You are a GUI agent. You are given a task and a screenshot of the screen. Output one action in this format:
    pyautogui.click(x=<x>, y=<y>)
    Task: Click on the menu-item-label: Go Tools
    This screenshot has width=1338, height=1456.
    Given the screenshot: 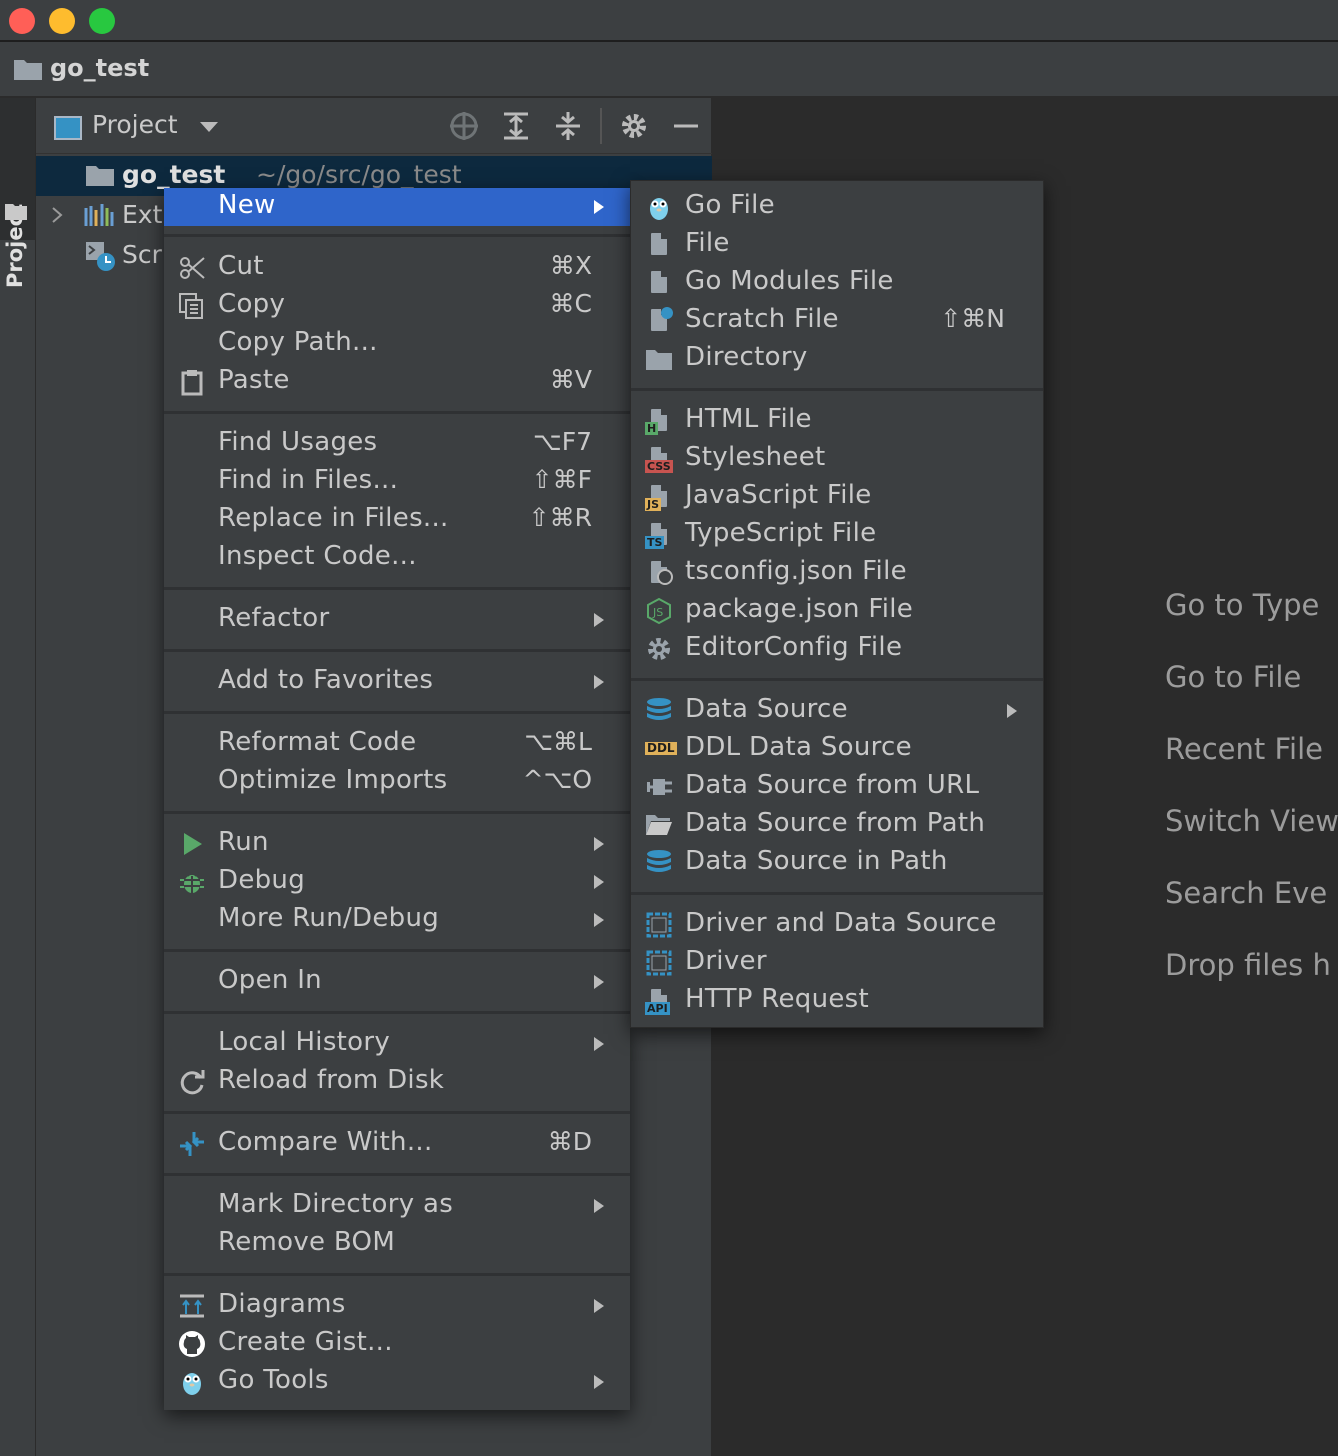 What is the action you would take?
    pyautogui.click(x=273, y=1380)
    